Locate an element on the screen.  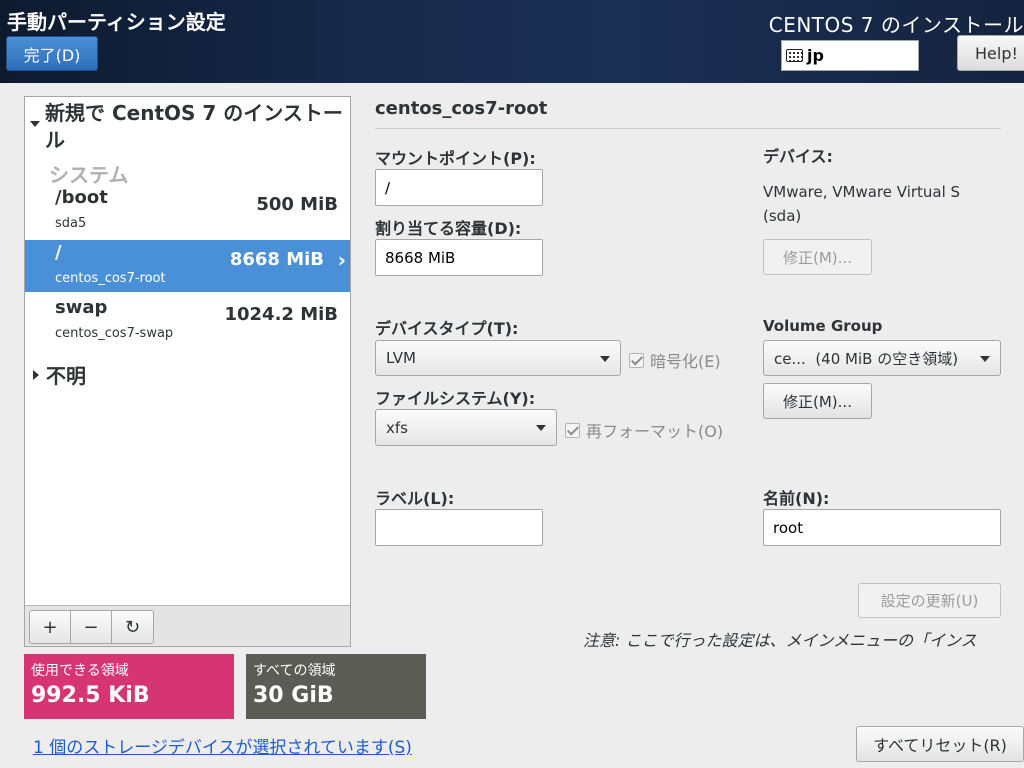
label-input is located at coordinates (459, 527).